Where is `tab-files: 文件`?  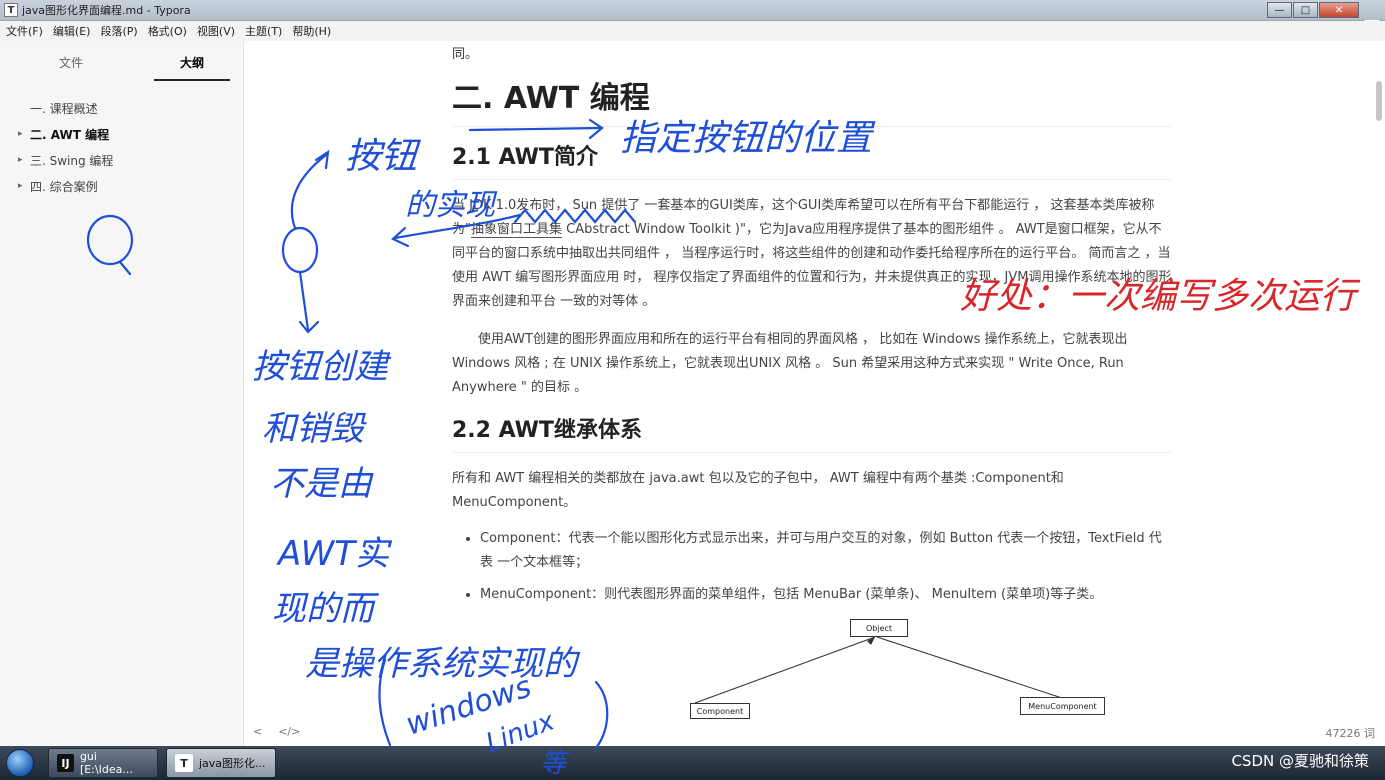
tab-files: 文件 is located at coordinates (71, 67).